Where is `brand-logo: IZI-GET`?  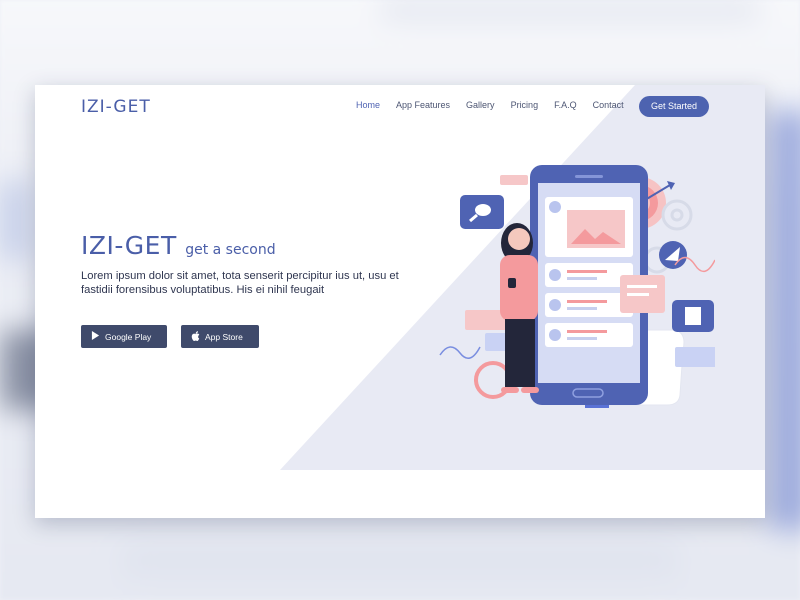 brand-logo: IZI-GET is located at coordinates (116, 107).